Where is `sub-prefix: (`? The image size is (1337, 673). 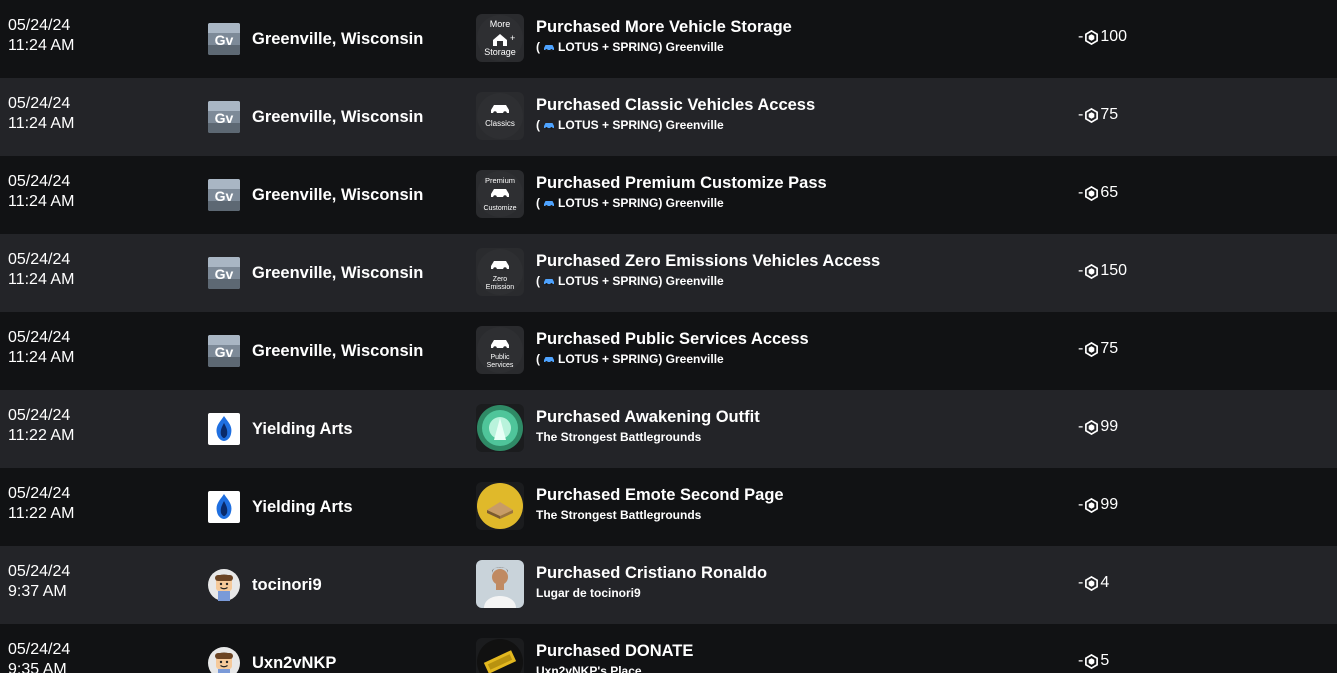 sub-prefix: ( is located at coordinates (538, 281).